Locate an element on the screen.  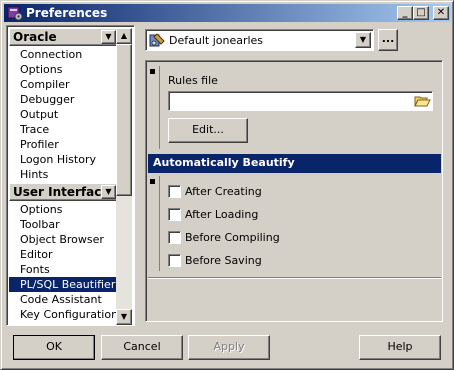
scrollbar-thumb is located at coordinates (124, 120).